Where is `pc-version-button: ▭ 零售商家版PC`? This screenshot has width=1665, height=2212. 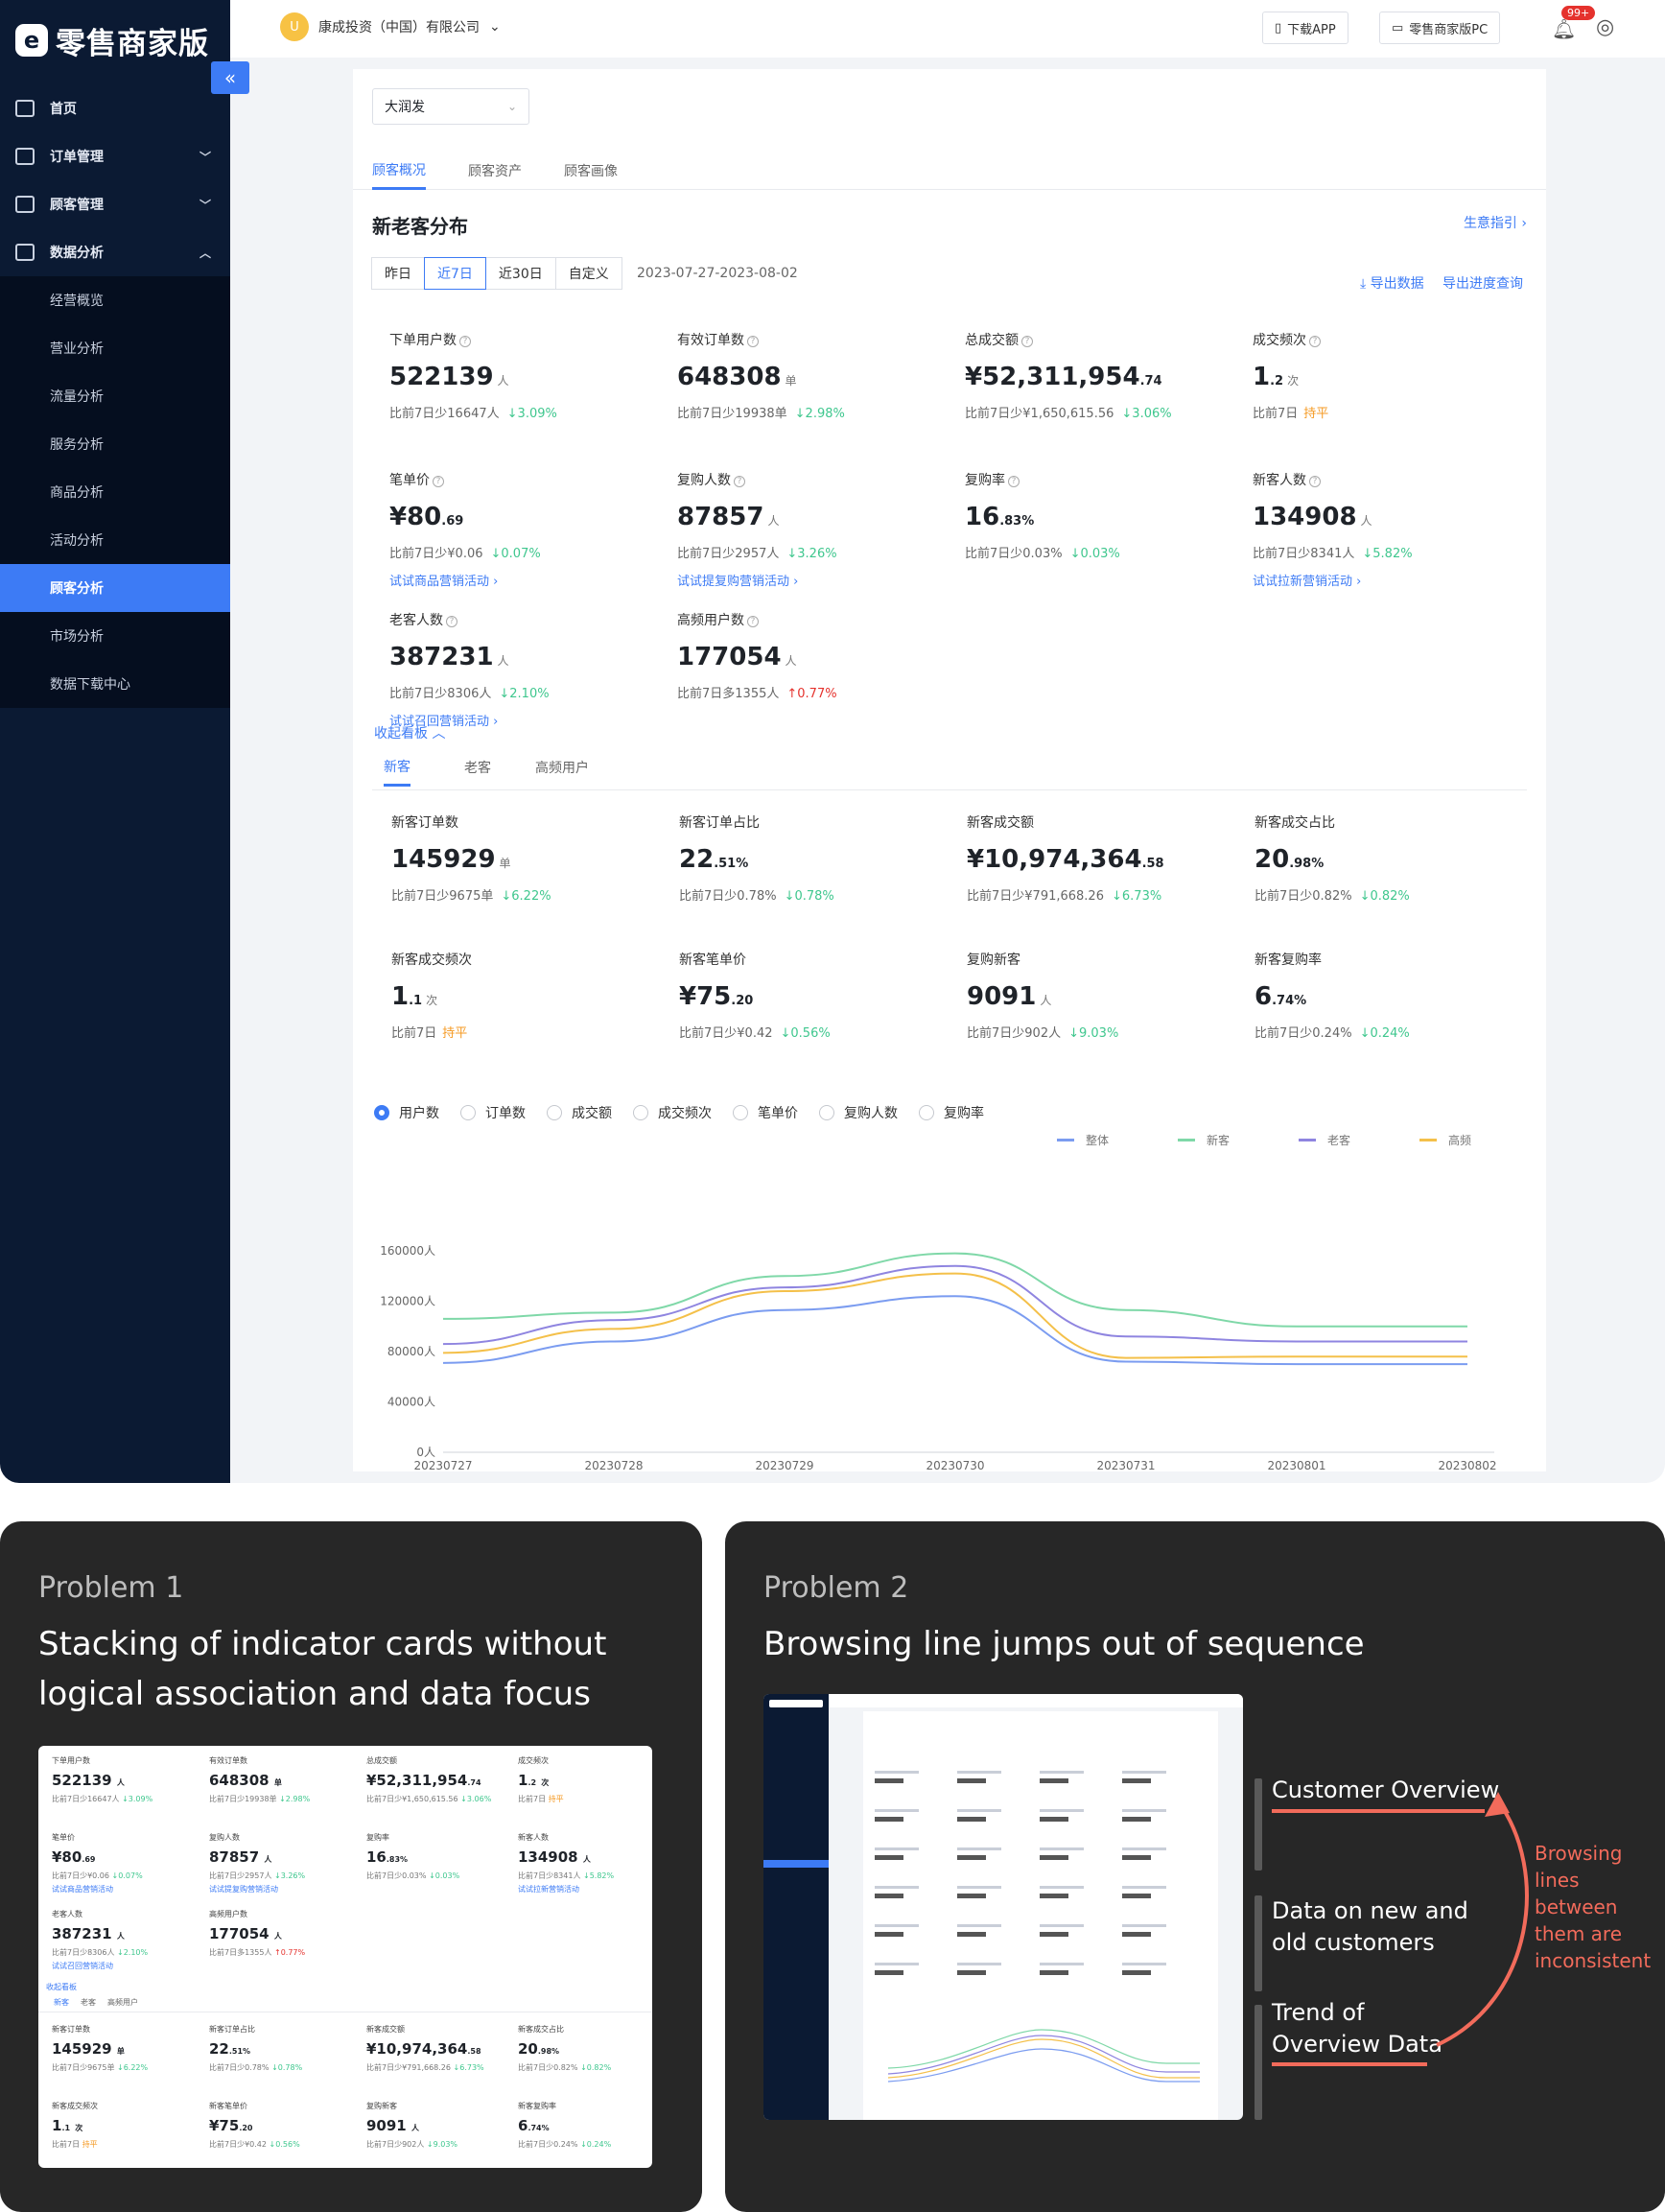
pc-version-button: ▭ 零售商家版PC is located at coordinates (1440, 28).